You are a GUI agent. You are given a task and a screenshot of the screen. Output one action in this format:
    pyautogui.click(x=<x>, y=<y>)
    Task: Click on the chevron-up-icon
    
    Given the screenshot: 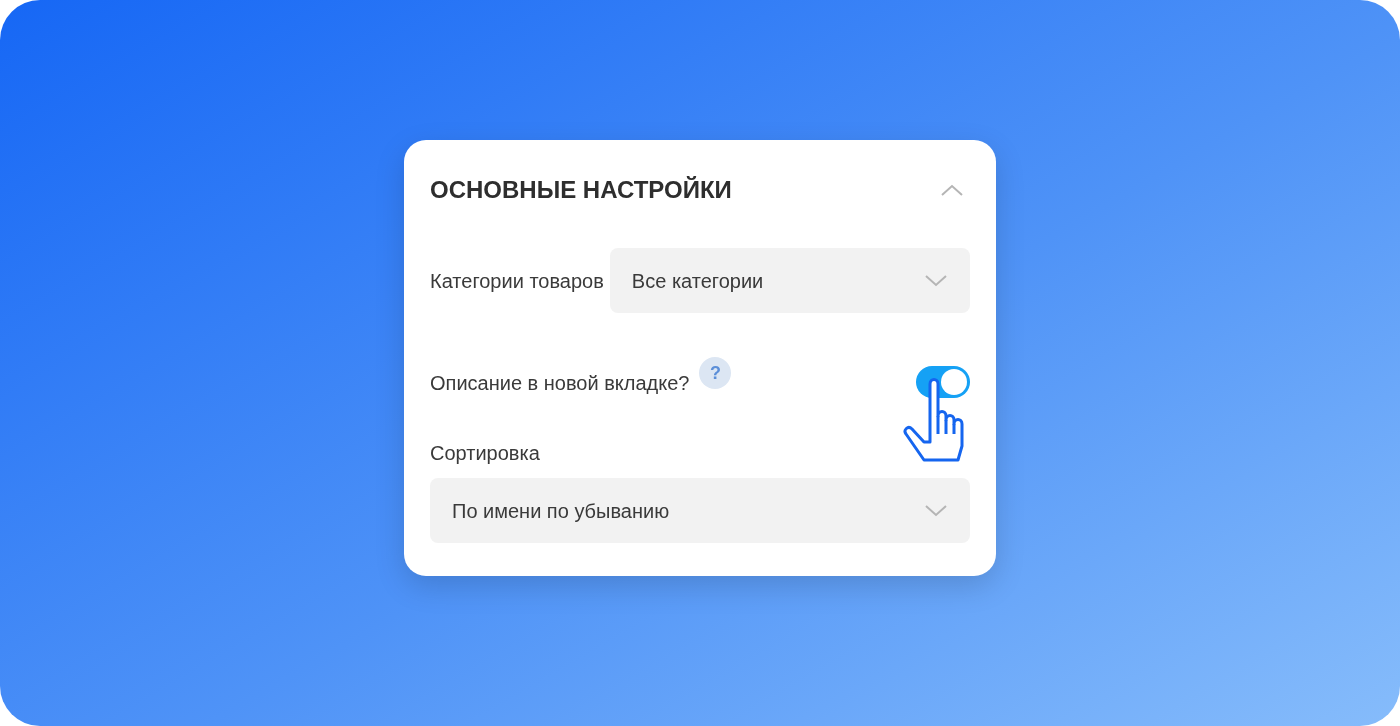 What is the action you would take?
    pyautogui.click(x=952, y=190)
    